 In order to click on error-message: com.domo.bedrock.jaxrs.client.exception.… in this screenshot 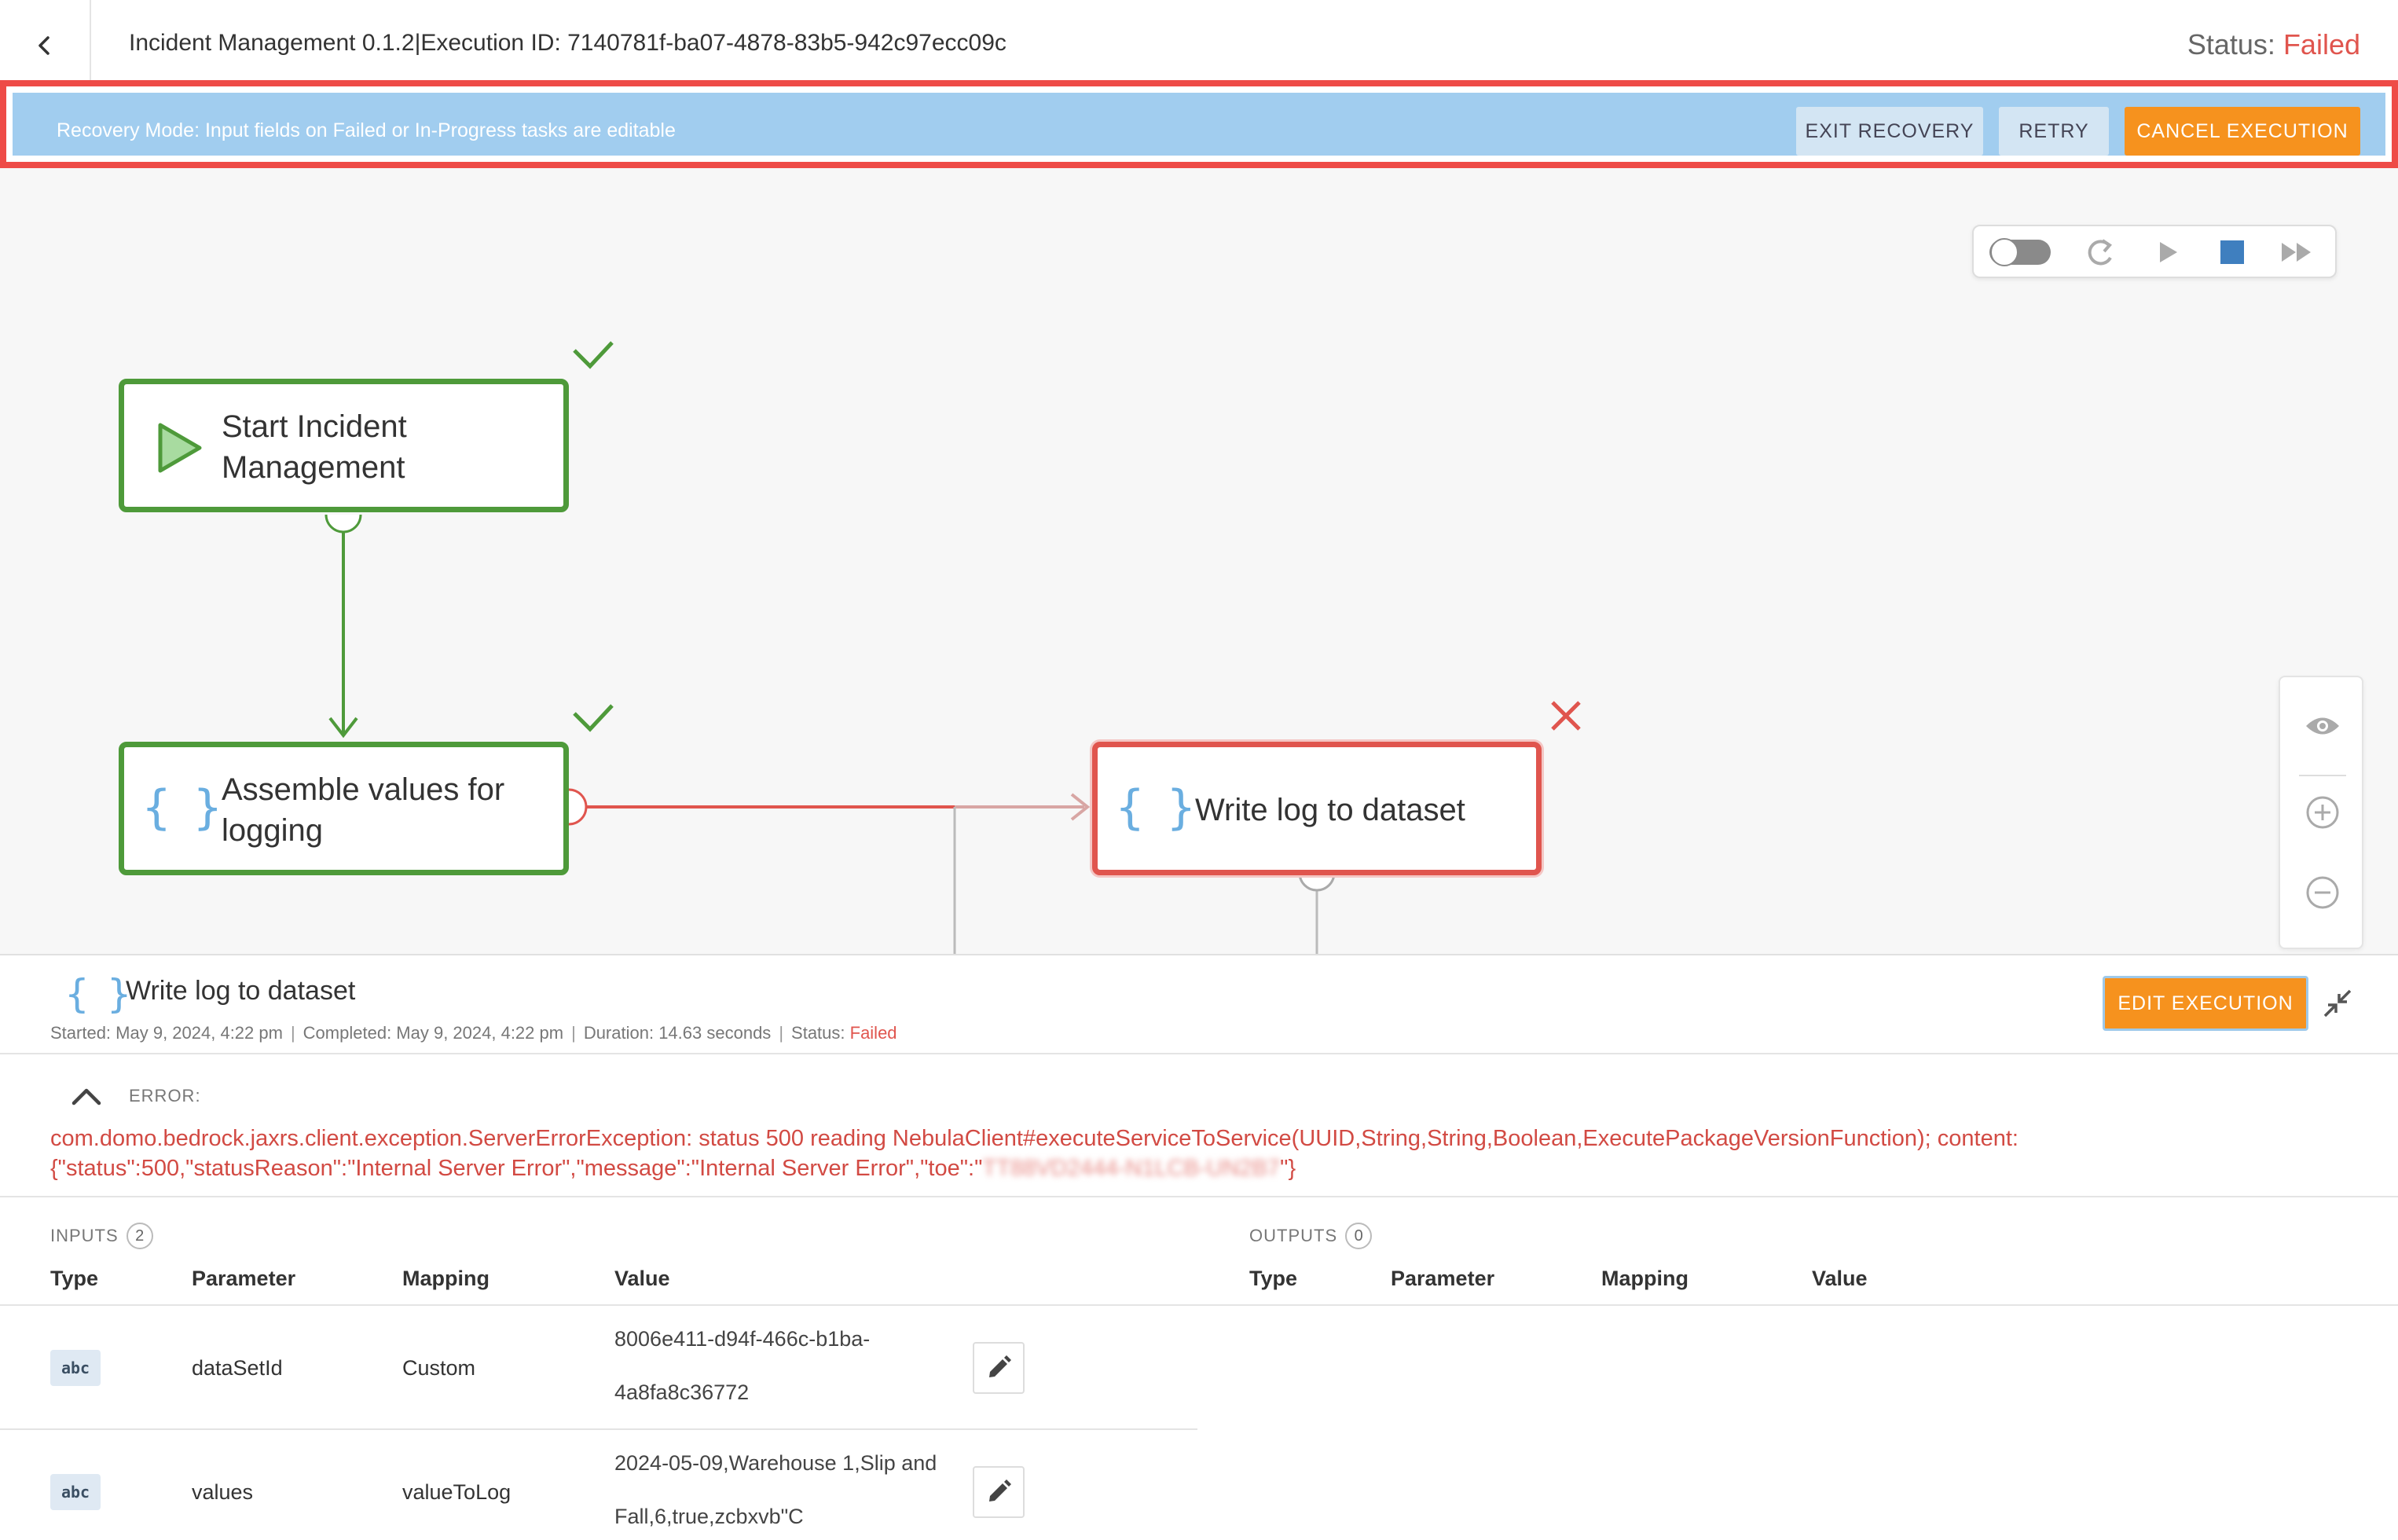, I will do `click(1181, 1153)`.